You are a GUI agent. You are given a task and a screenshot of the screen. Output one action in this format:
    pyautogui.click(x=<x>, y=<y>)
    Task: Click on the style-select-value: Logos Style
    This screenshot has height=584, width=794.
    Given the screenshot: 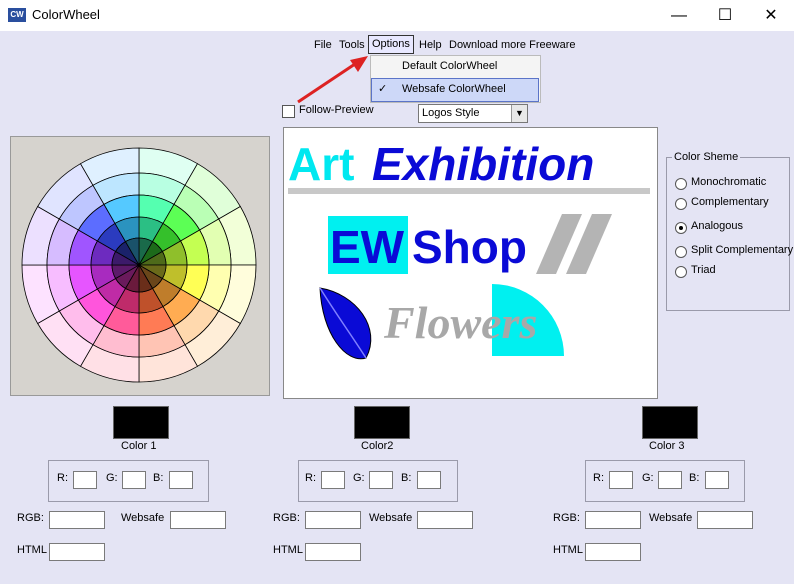 What is the action you would take?
    pyautogui.click(x=451, y=113)
    